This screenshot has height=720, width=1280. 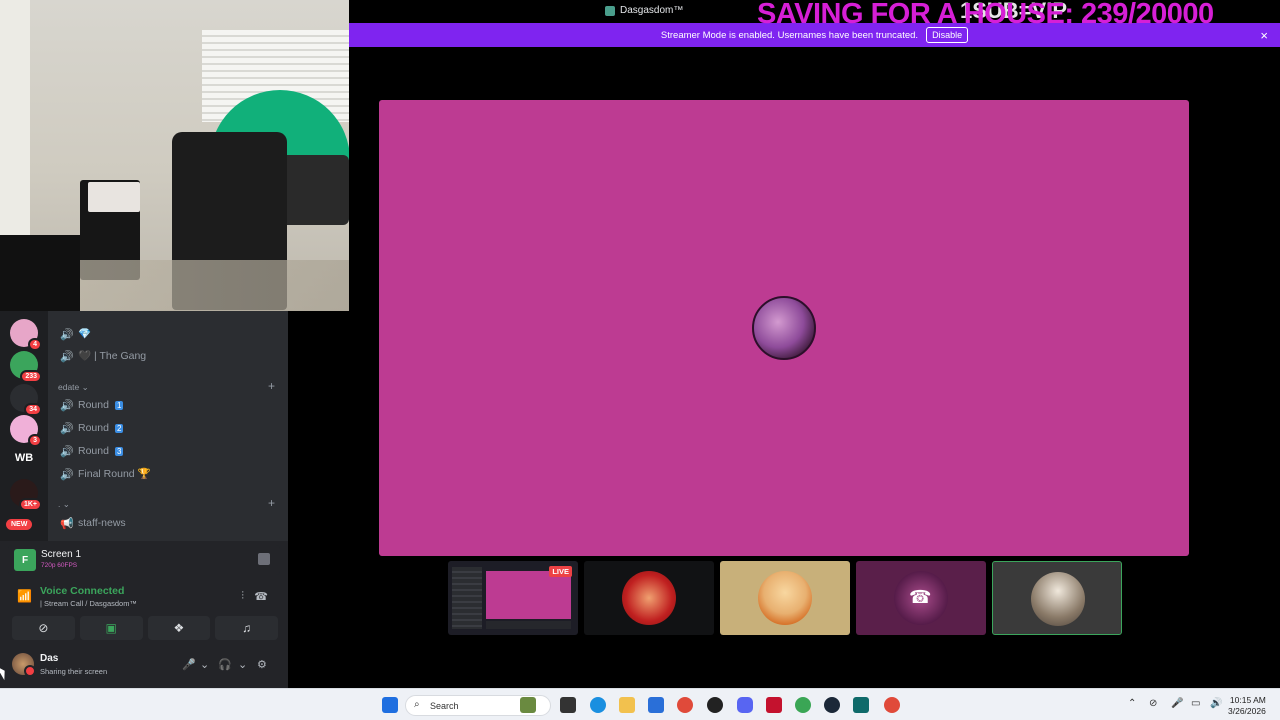 What do you see at coordinates (102, 523) in the screenshot?
I see `channel-name: staff-news` at bounding box center [102, 523].